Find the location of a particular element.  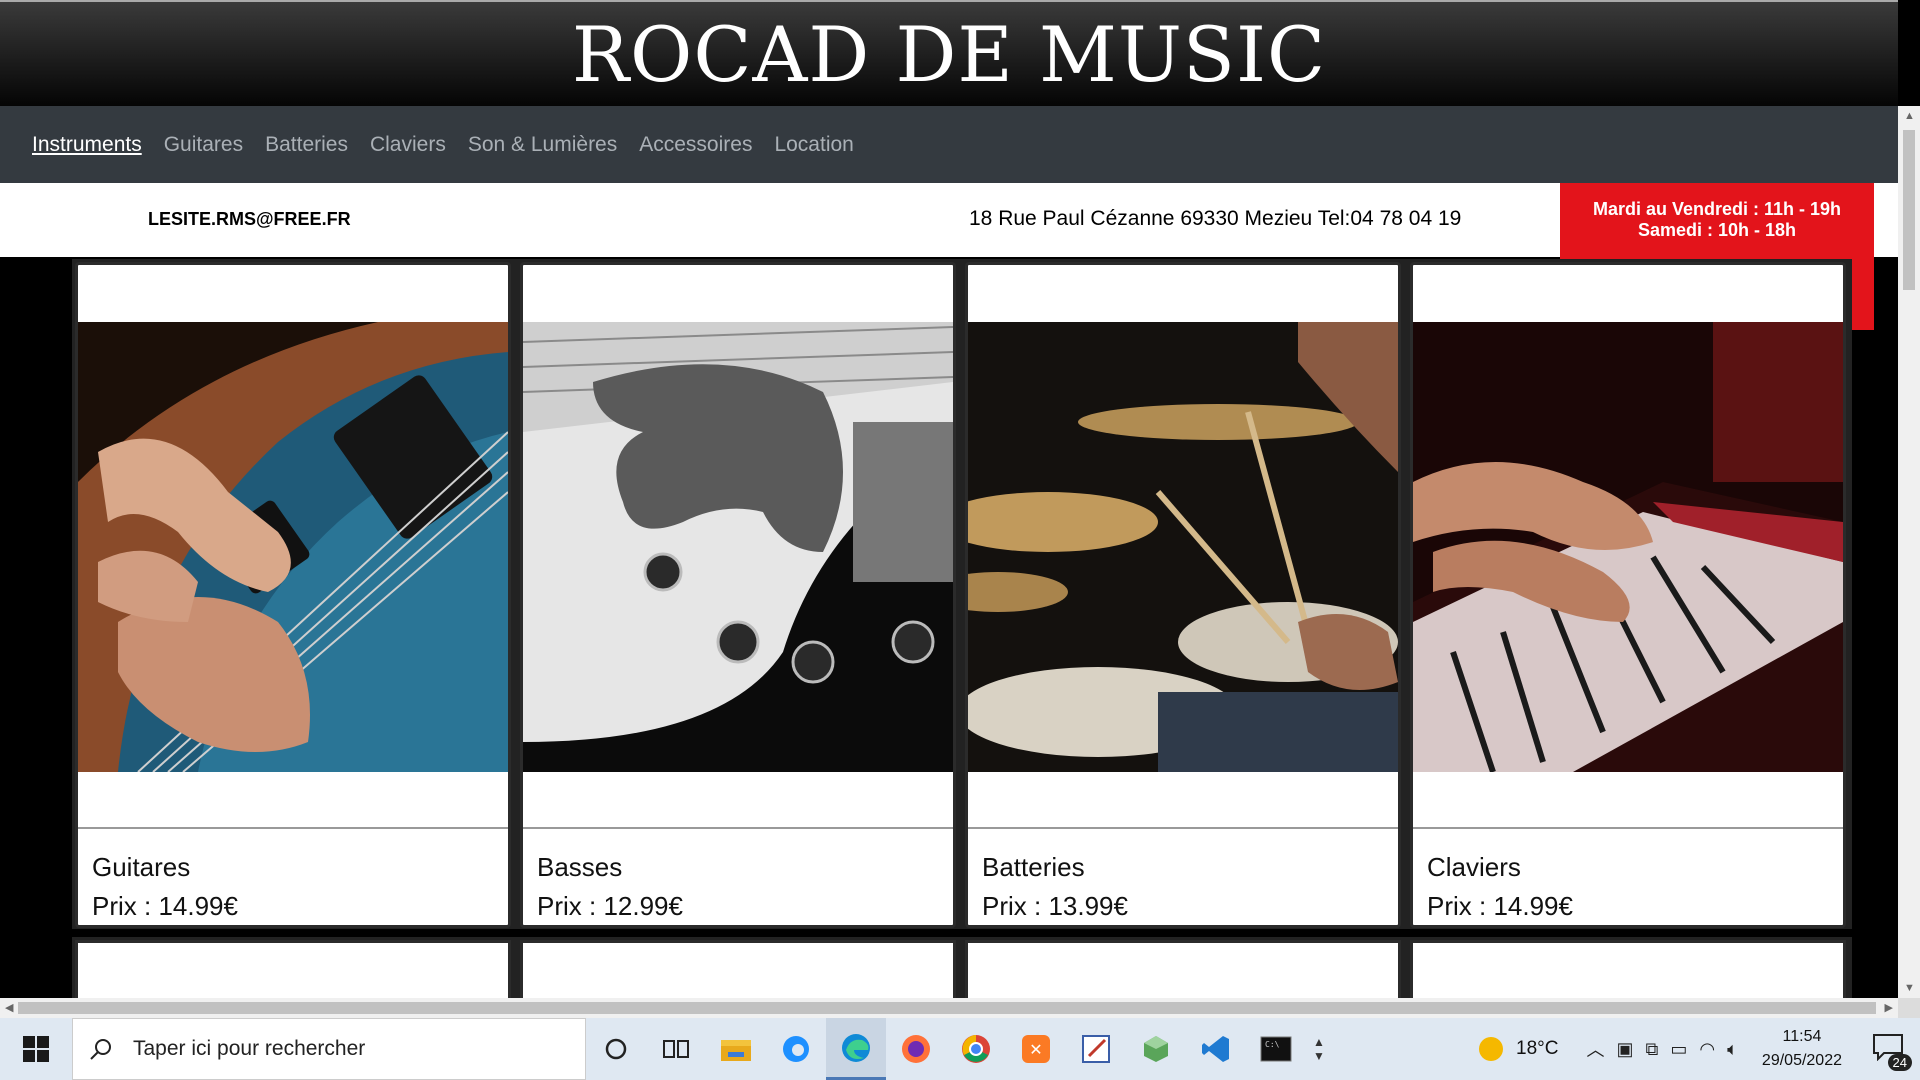

clock-time: 11:54 is located at coordinates (1802, 1036).